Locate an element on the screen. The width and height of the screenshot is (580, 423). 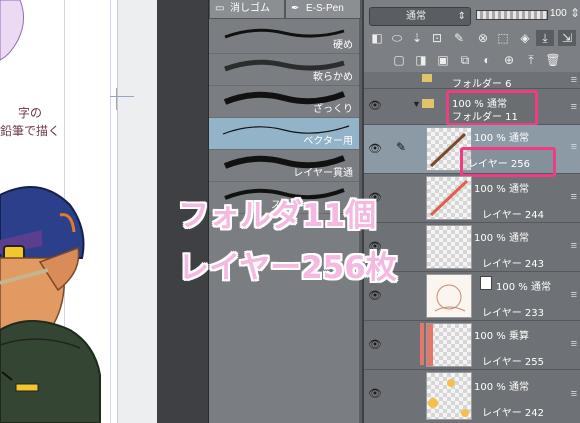
layer-name: レイヤー 256 is located at coordinates (499, 164).